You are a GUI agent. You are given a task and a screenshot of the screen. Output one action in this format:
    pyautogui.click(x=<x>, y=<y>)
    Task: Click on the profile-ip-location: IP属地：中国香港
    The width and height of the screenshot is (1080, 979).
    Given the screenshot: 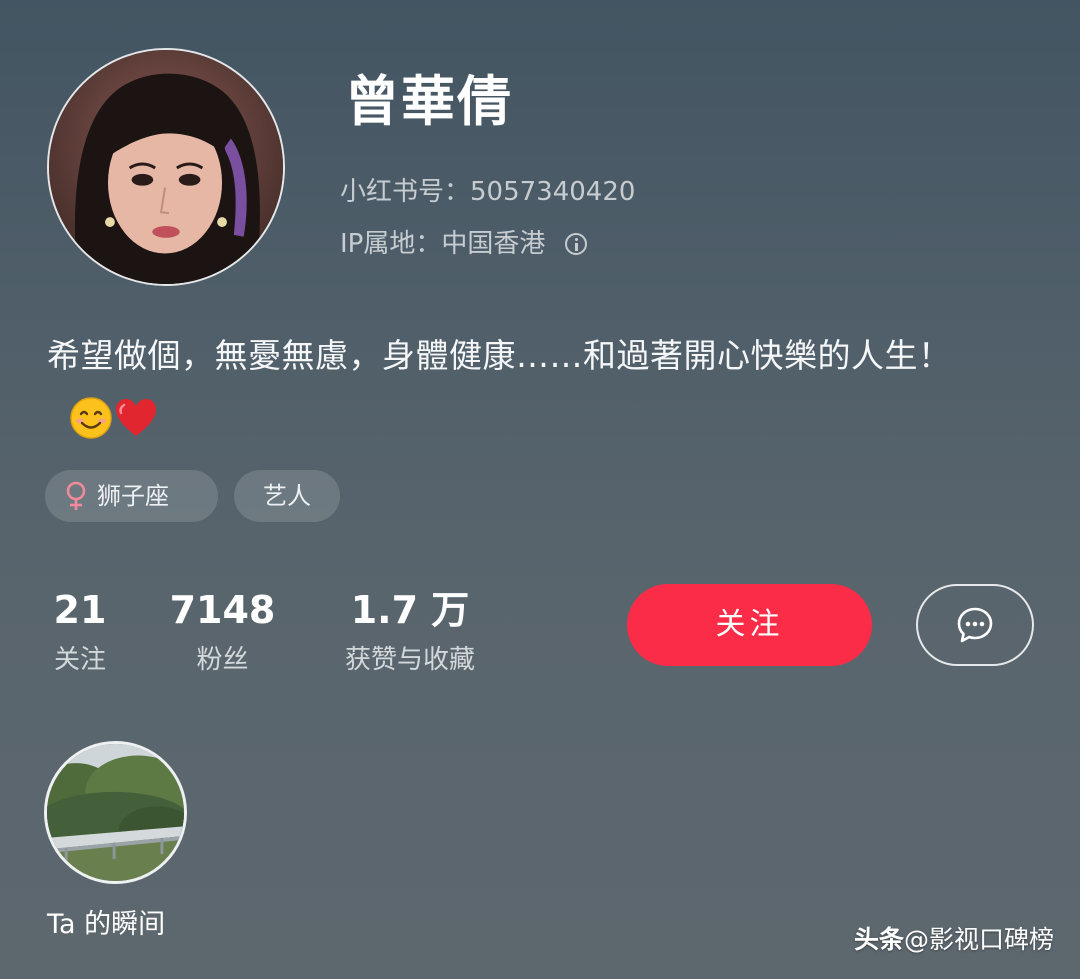 What is the action you would take?
    pyautogui.click(x=464, y=244)
    